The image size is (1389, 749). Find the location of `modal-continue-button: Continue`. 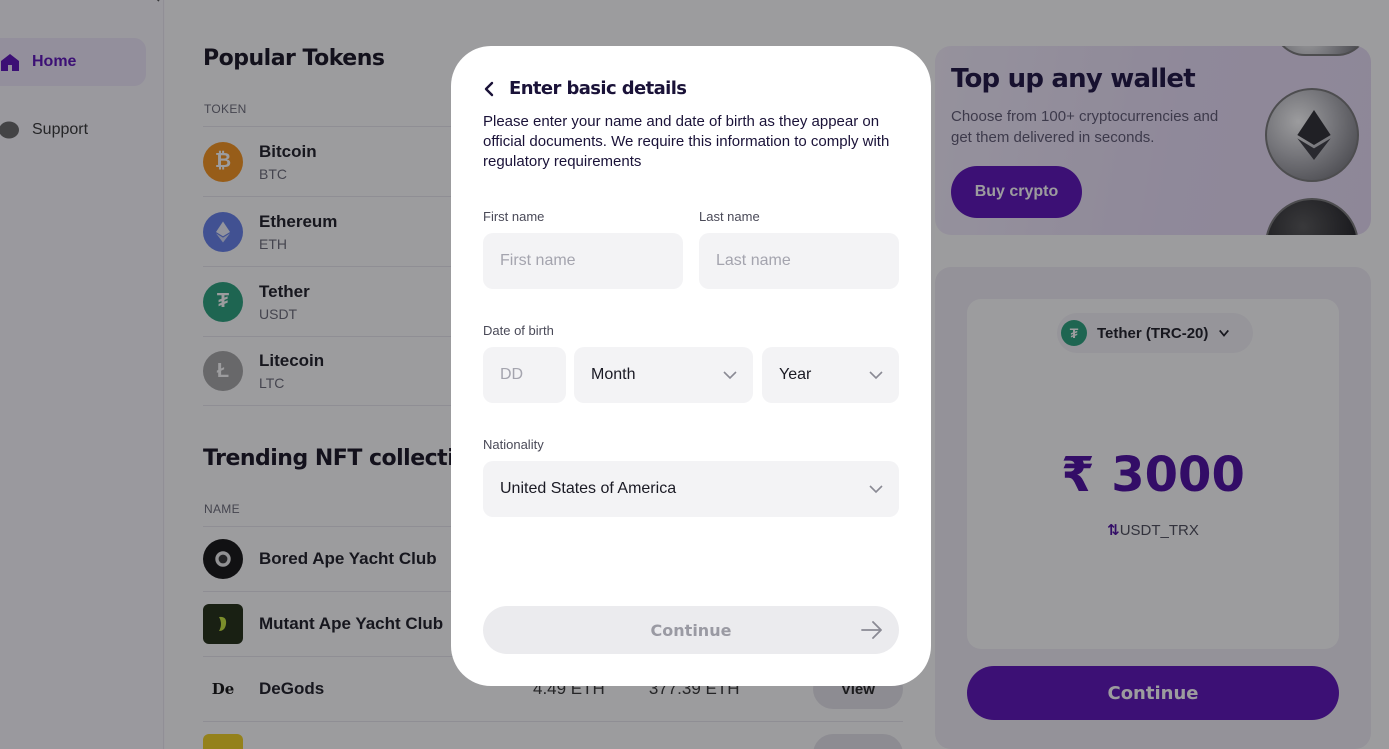

modal-continue-button: Continue is located at coordinates (691, 630).